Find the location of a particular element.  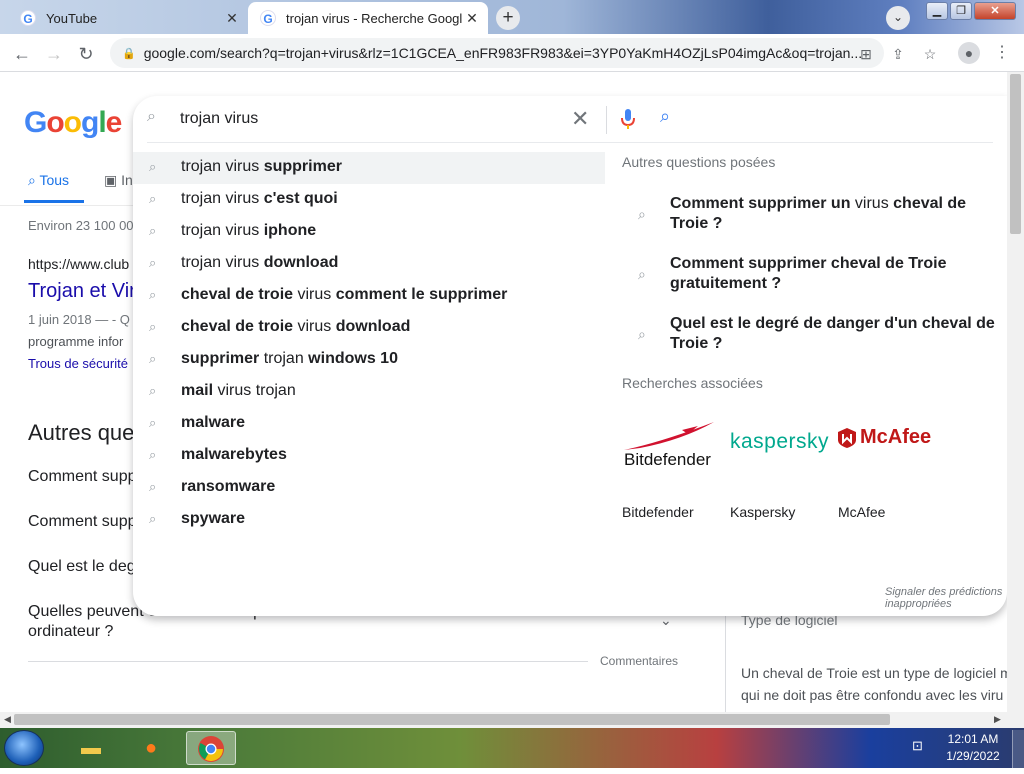

suggestion-bold: iphone is located at coordinates (290, 230).